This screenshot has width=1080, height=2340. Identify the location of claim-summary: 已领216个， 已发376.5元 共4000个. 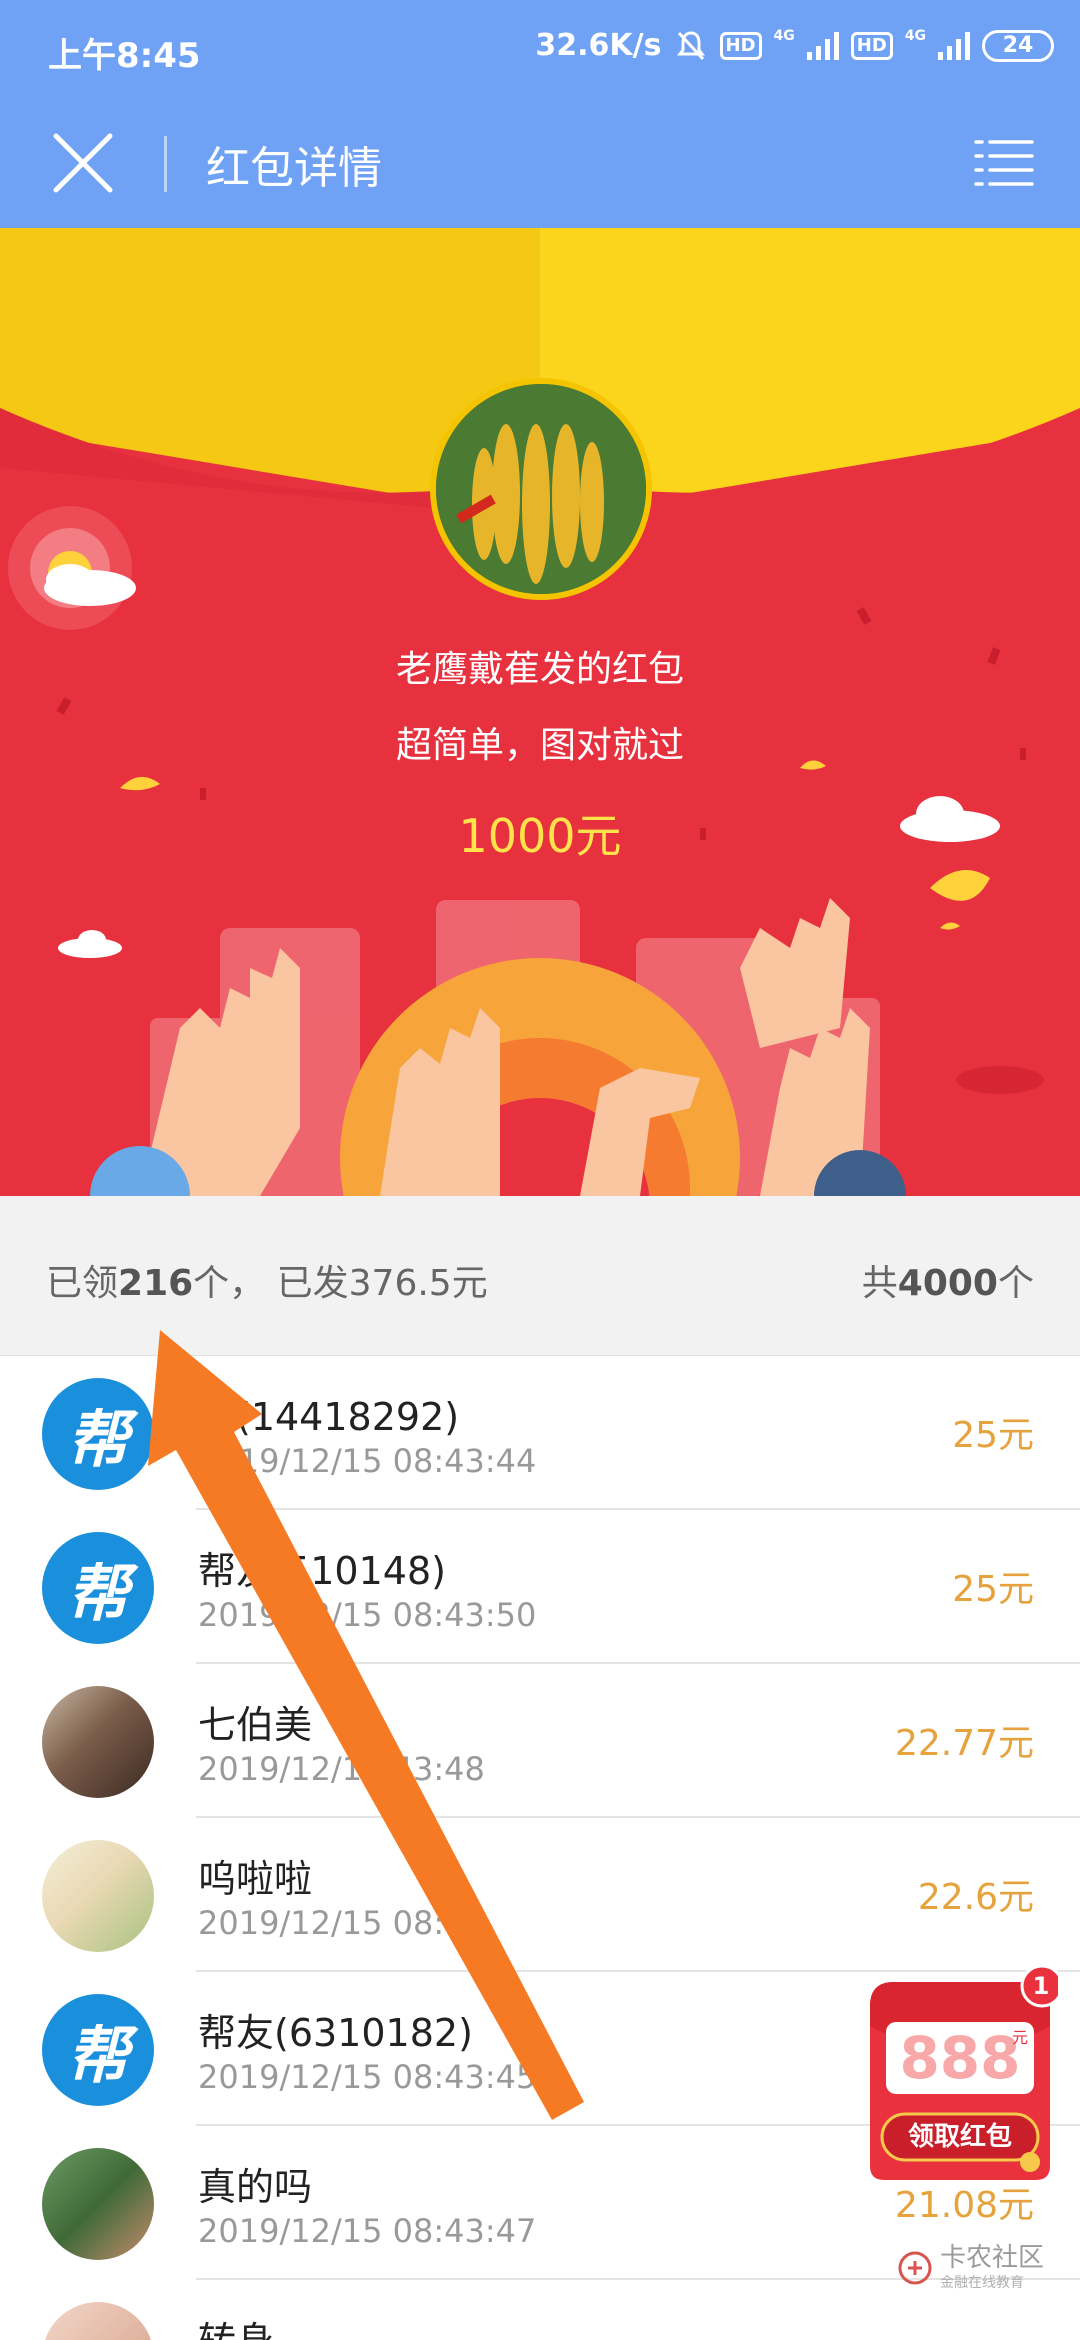
(540, 1276).